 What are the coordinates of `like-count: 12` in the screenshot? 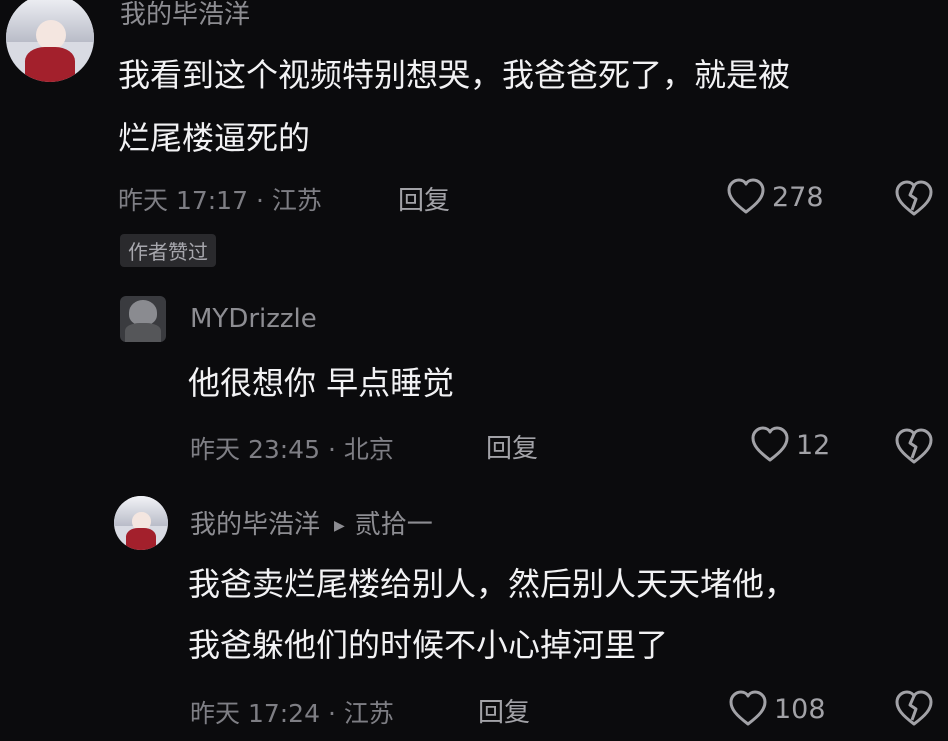 It's located at (813, 445).